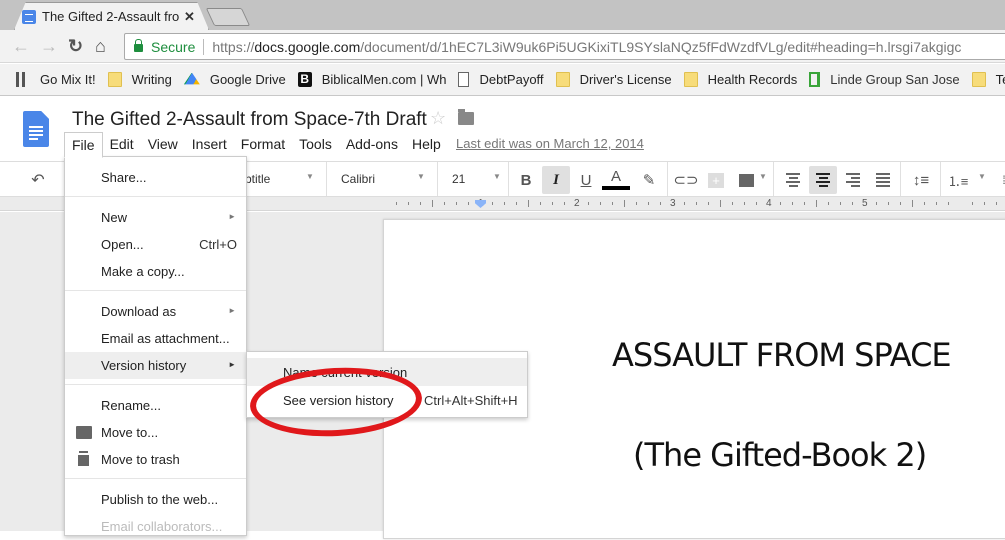  I want to click on home-icon: ⌂, so click(100, 46).